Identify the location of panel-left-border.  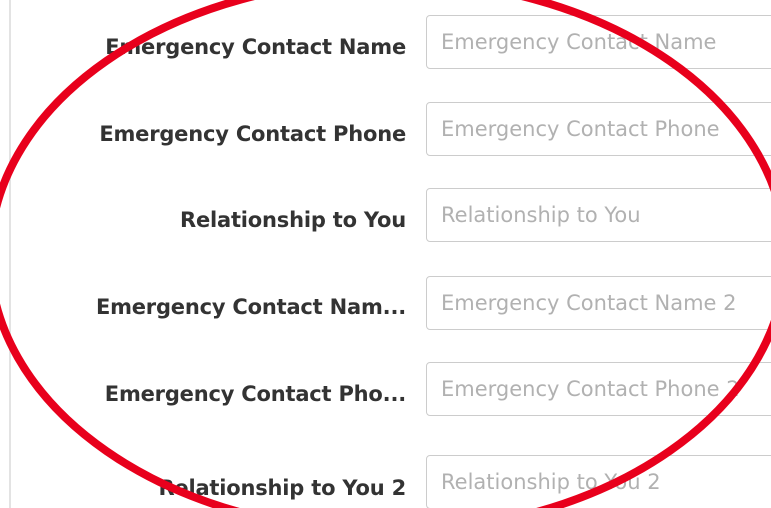
(10, 254).